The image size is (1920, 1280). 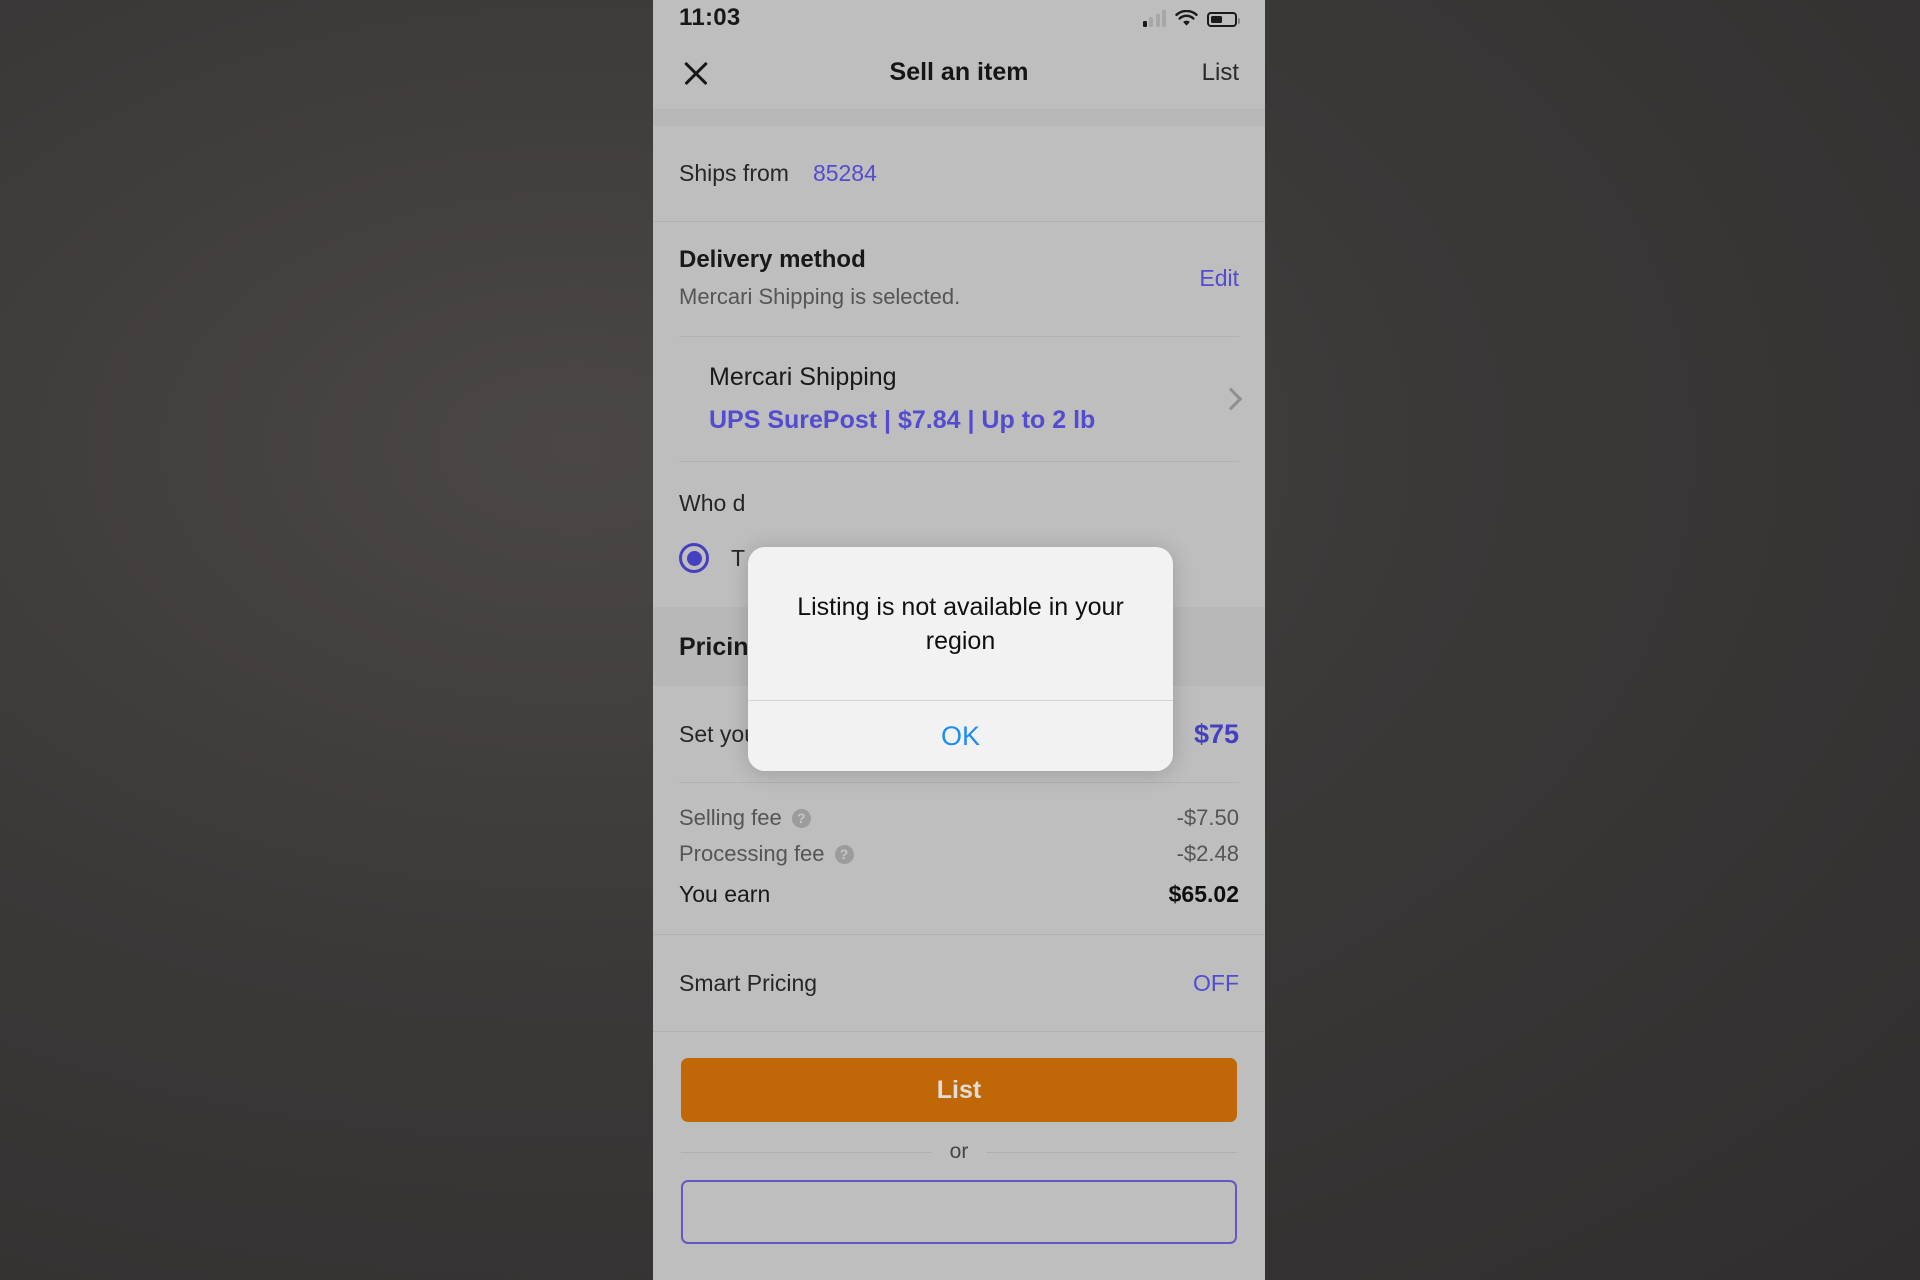 I want to click on alert-body: Listing is not available in your region, so click(x=960, y=623).